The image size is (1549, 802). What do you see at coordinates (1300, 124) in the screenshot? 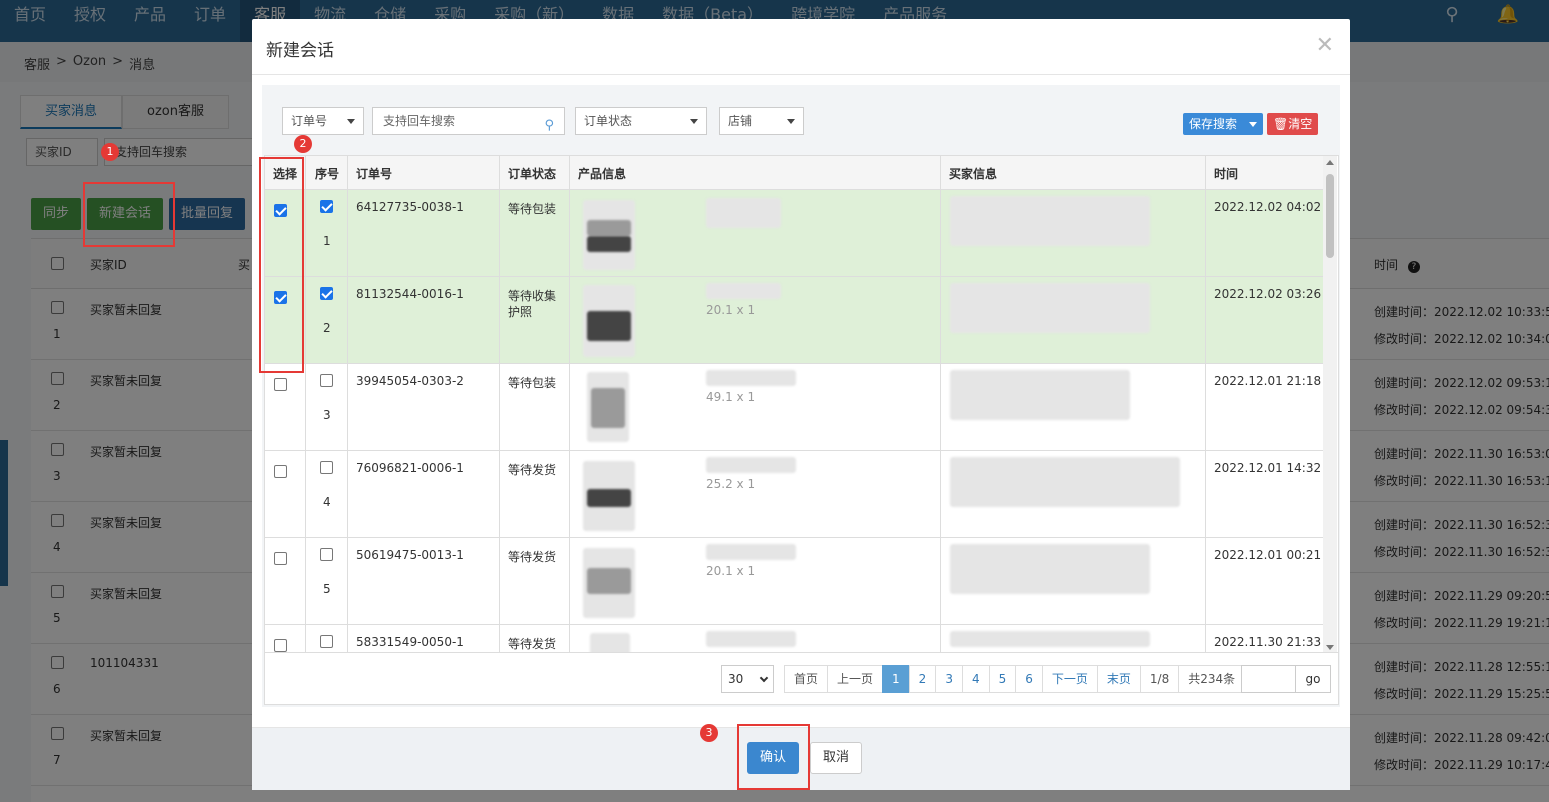
I see `clear-label: 清空` at bounding box center [1300, 124].